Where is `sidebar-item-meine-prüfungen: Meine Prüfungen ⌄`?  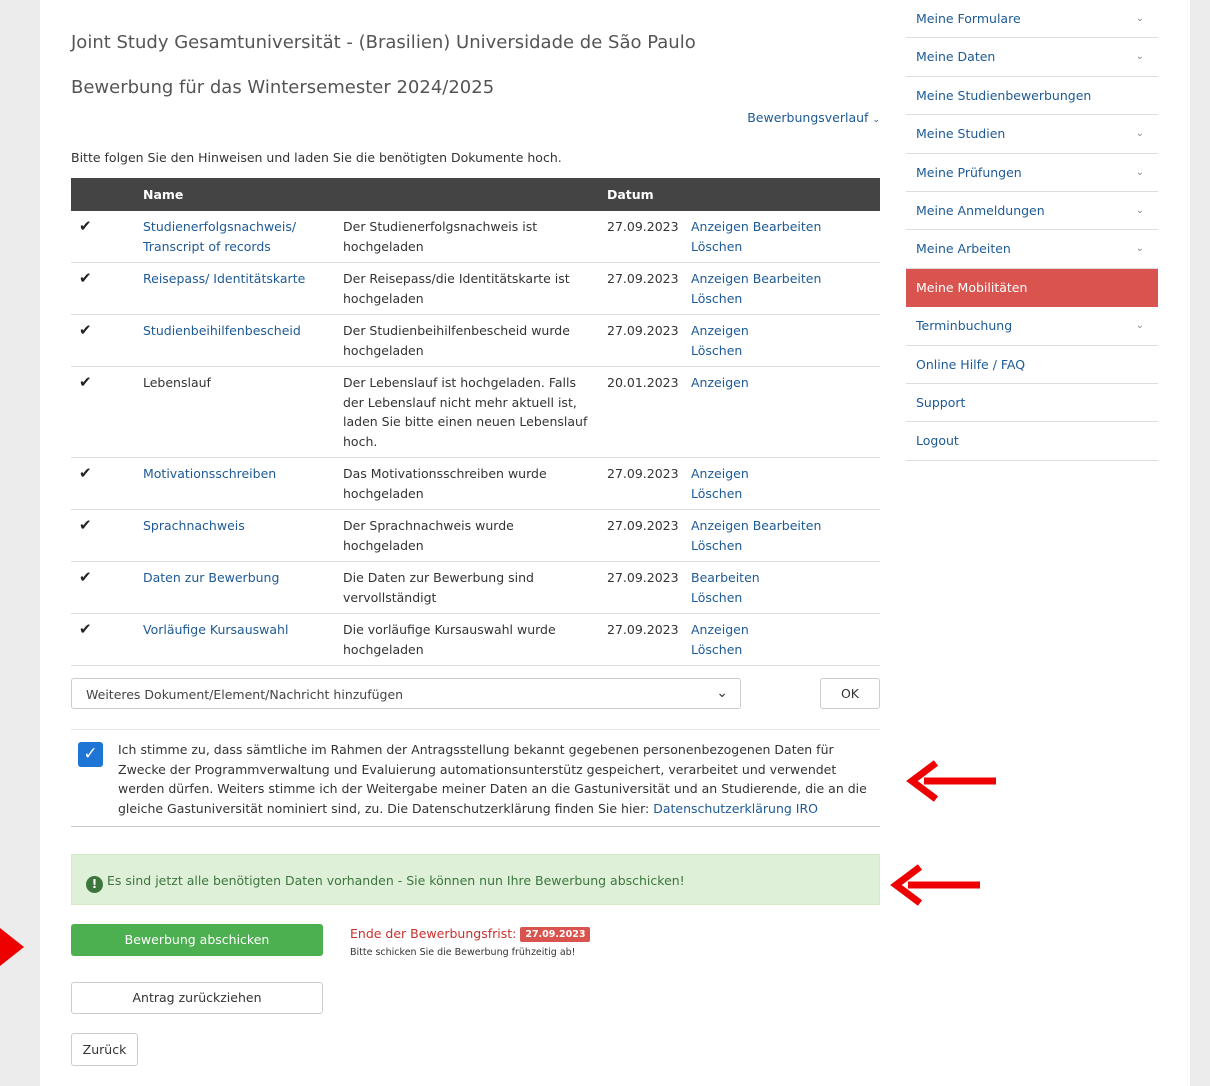
sidebar-item-meine-prüfungen: Meine Prüfungen ⌄ is located at coordinates (1032, 173).